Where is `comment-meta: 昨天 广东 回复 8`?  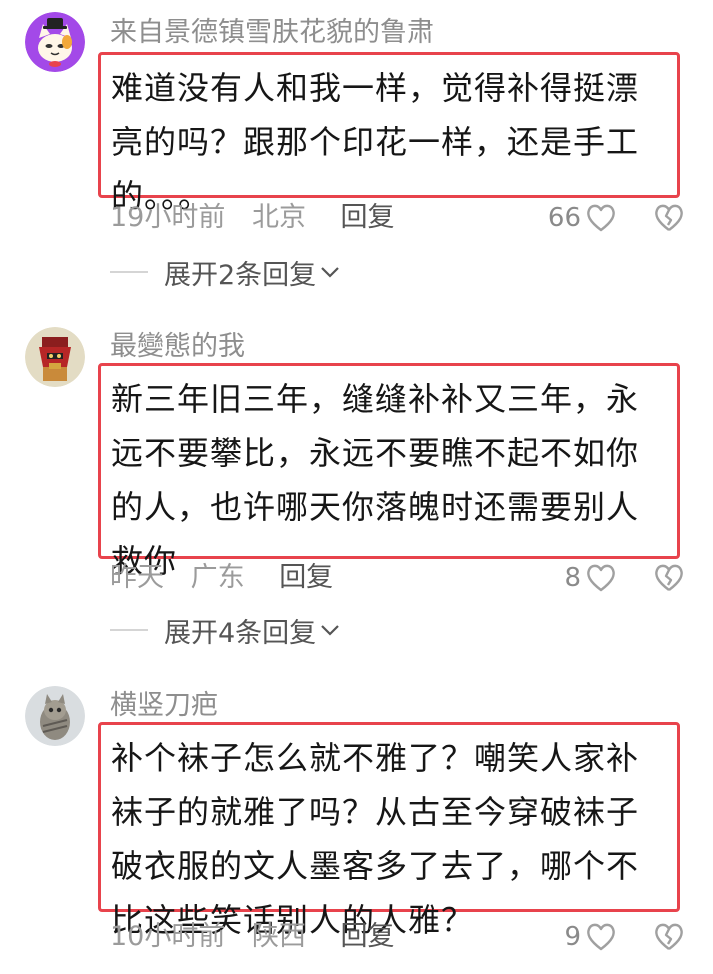
comment-meta: 昨天 广东 回复 8 is located at coordinates (397, 578).